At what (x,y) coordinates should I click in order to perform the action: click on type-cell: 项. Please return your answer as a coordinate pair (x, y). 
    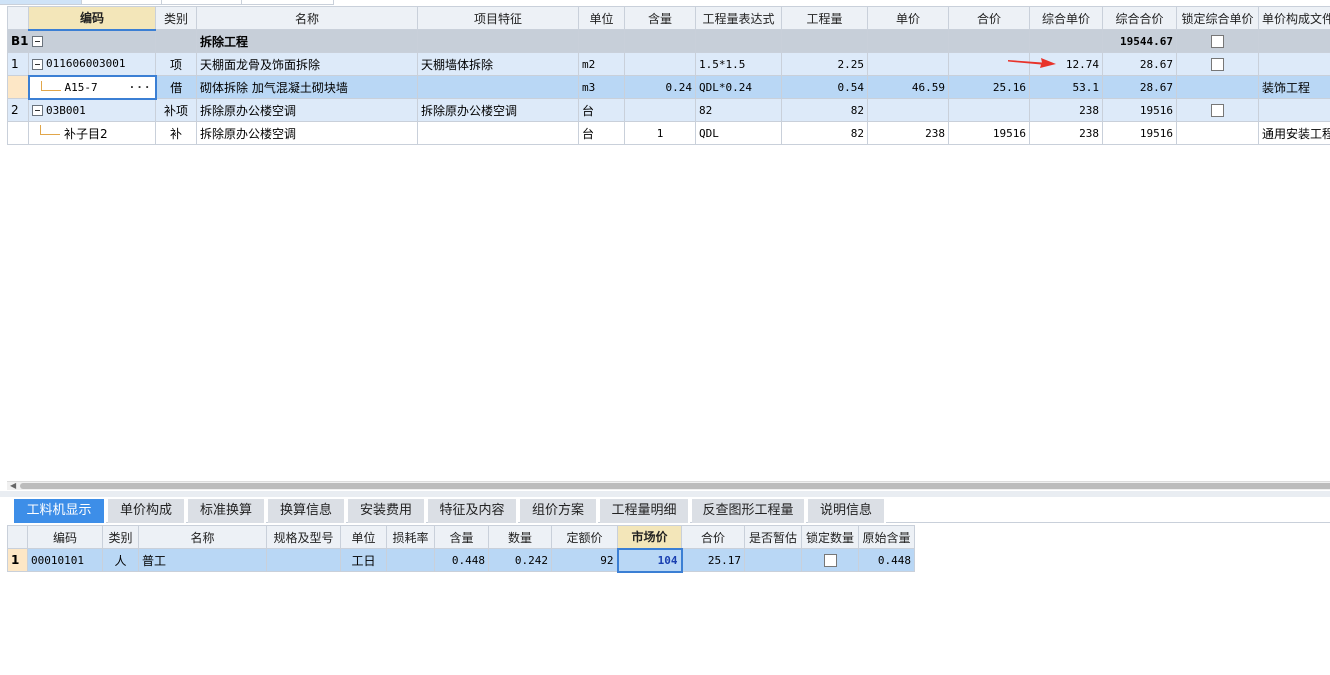
    Looking at the image, I should click on (176, 64).